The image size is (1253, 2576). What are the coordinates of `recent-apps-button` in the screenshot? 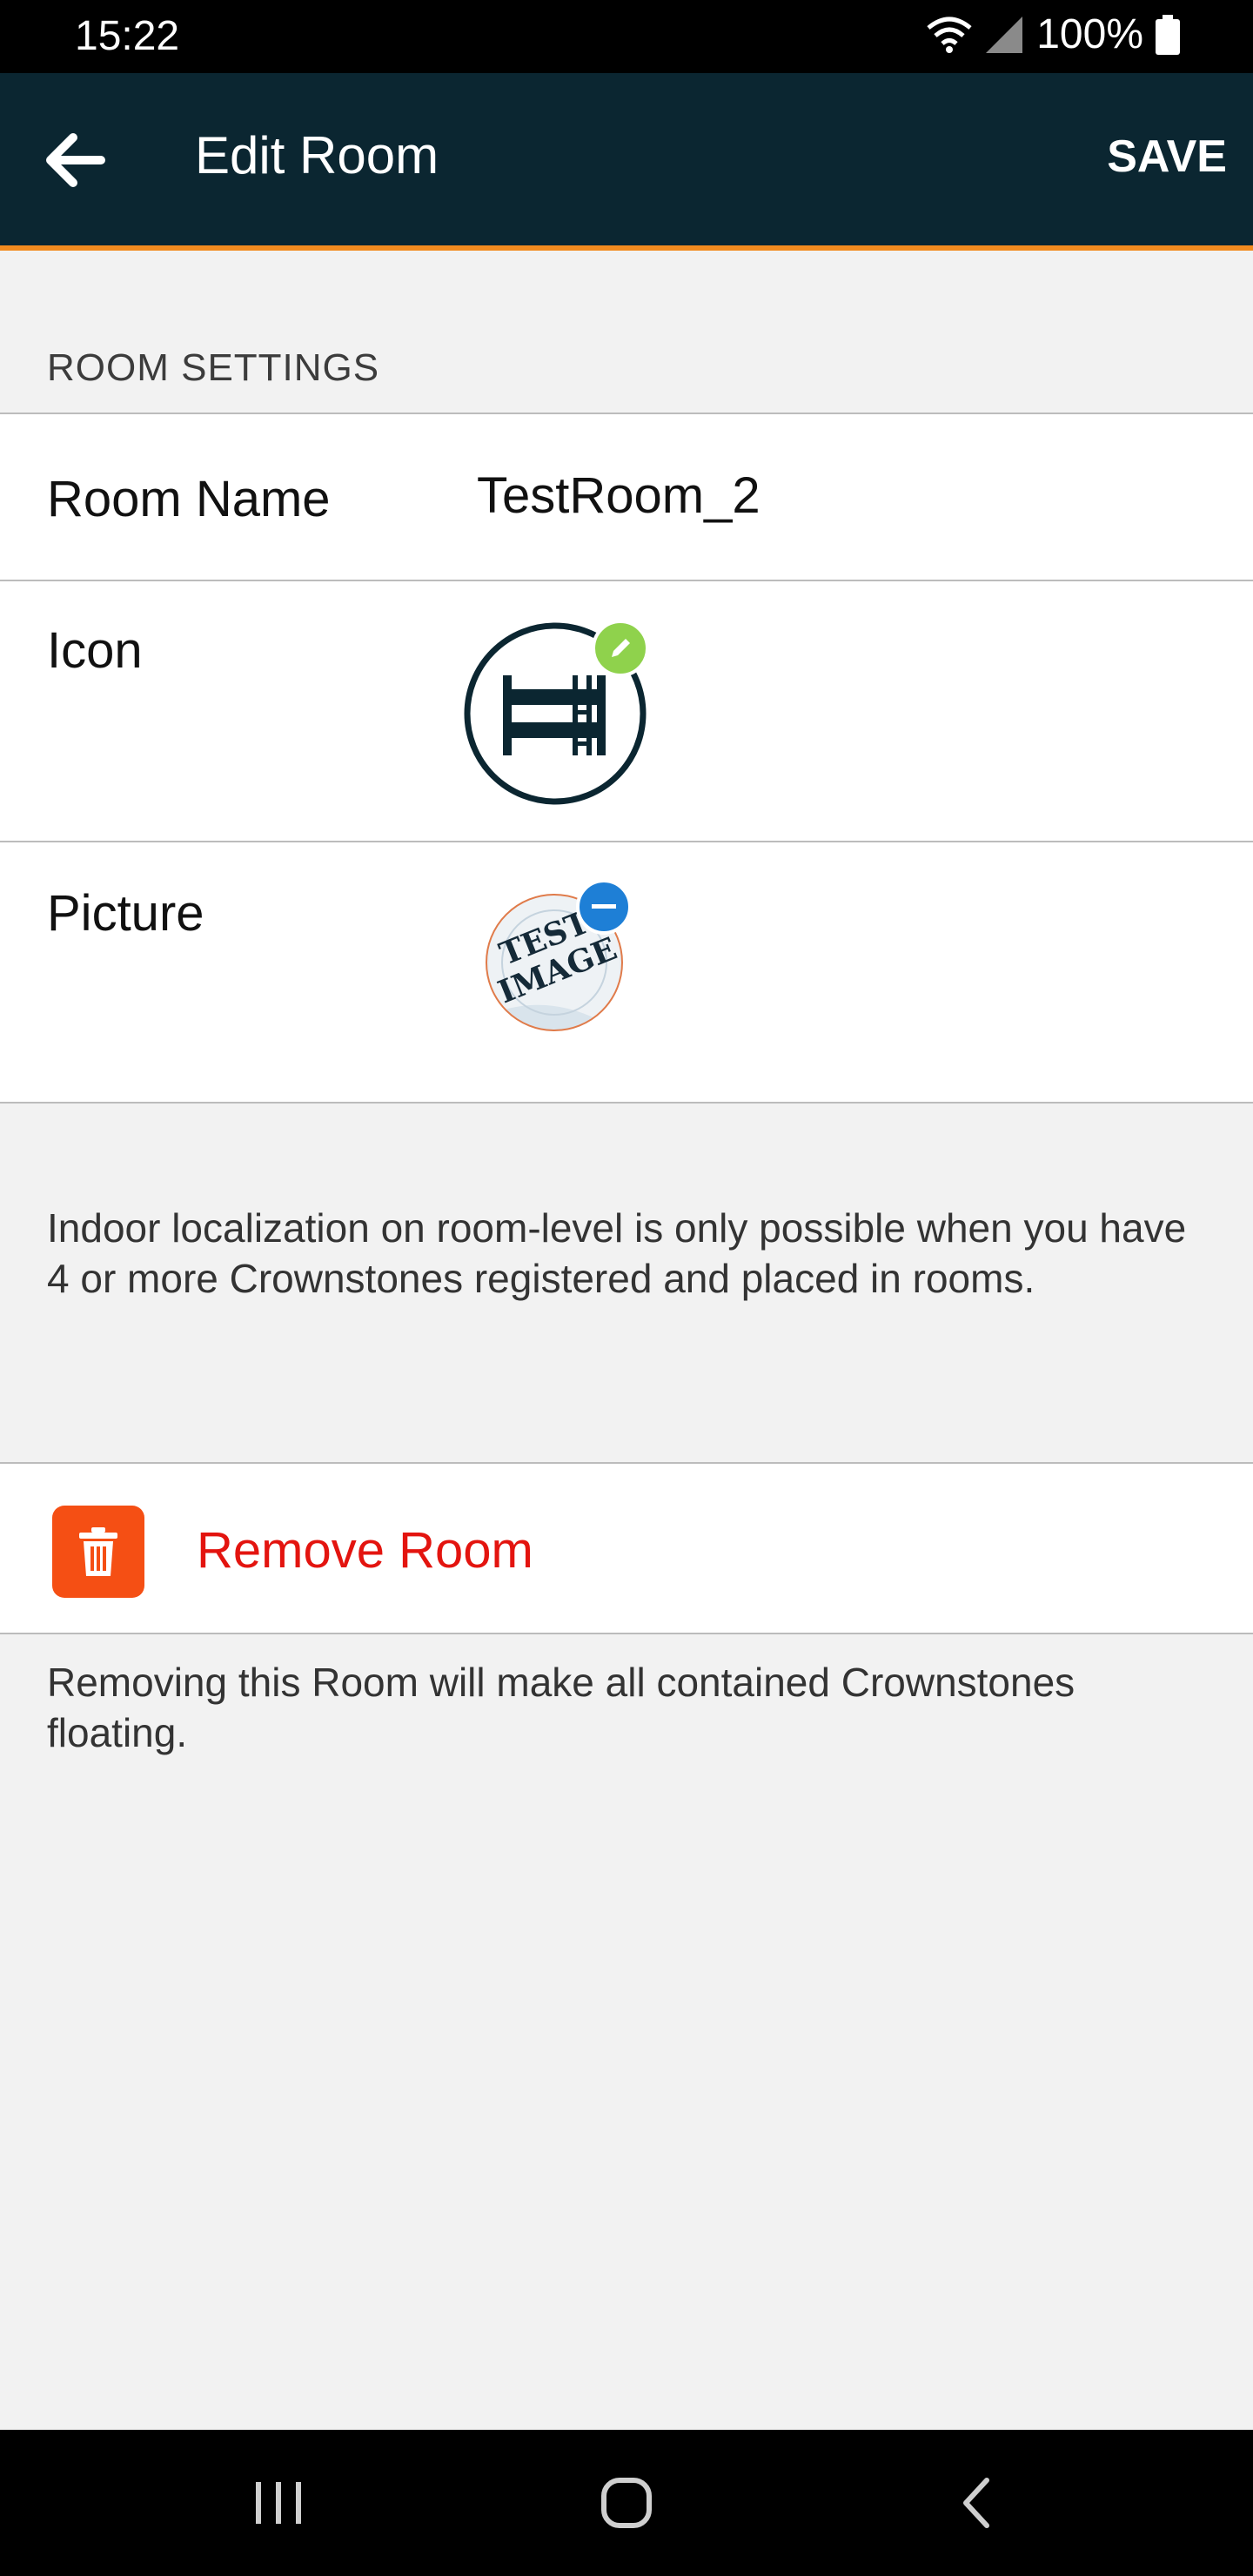 It's located at (278, 2503).